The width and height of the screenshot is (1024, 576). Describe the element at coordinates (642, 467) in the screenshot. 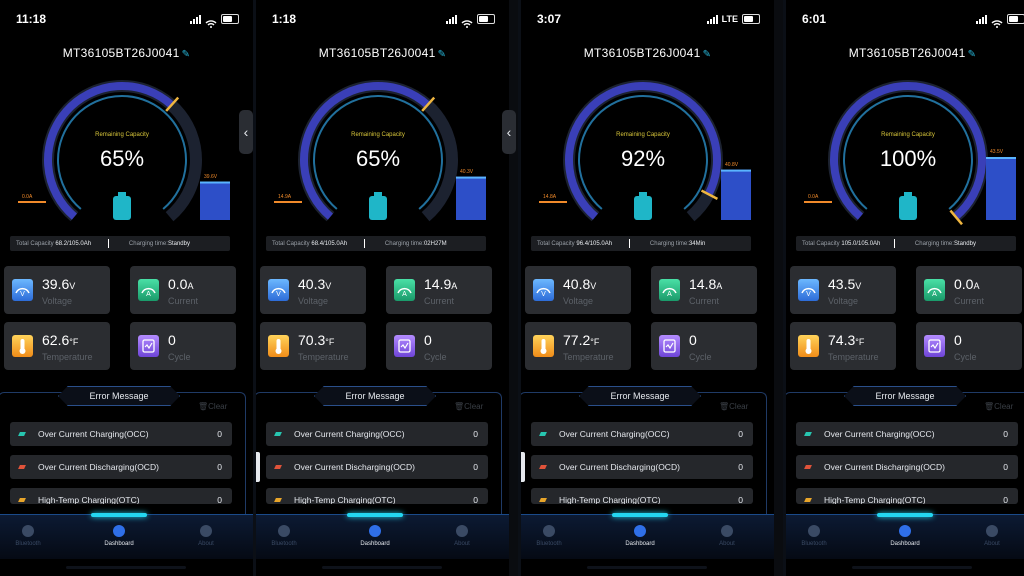

I see `error-row: Over Current Discharging(OCD) 0` at that location.